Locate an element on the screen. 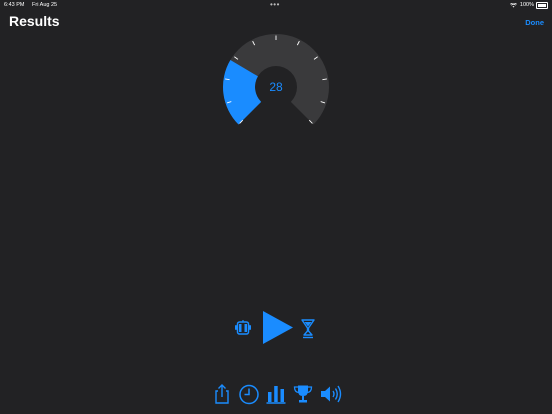  bar-chart-icon is located at coordinates (276, 394).